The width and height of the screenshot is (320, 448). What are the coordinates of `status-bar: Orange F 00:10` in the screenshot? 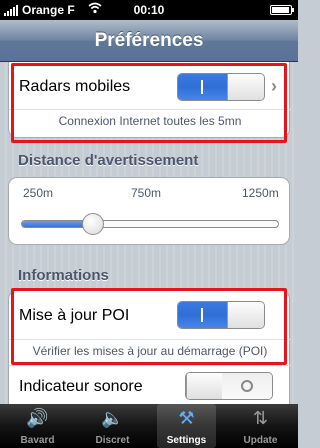 It's located at (149, 10).